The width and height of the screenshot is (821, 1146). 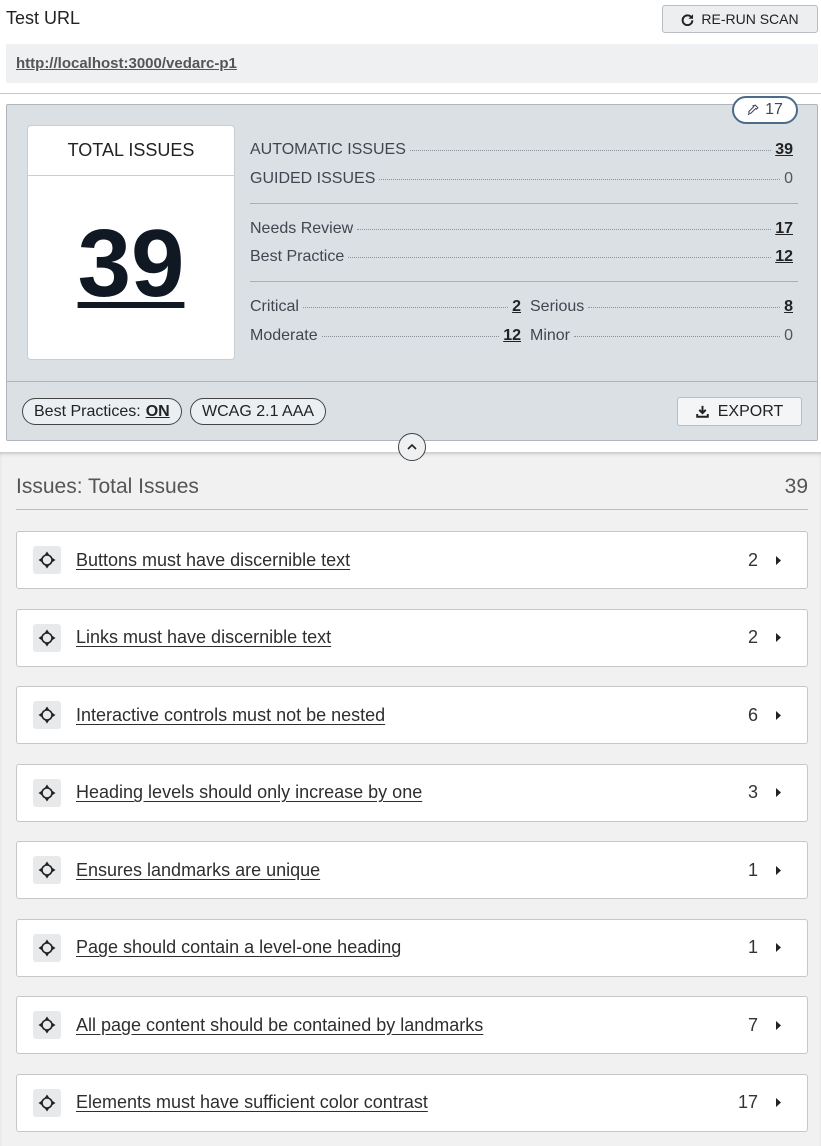 I want to click on collapse-summary-button, so click(x=412, y=447).